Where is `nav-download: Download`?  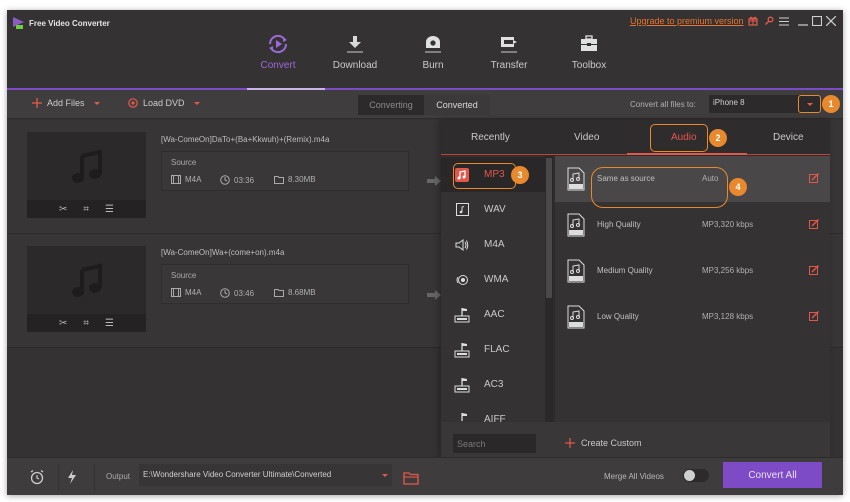
nav-download: Download is located at coordinates (355, 51).